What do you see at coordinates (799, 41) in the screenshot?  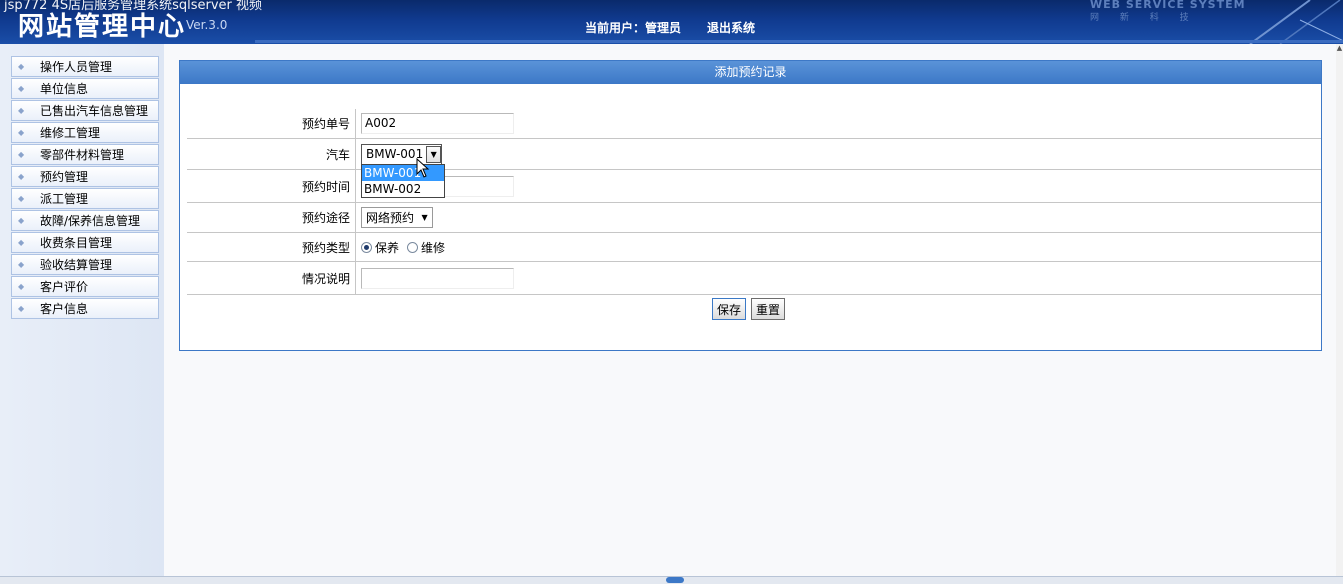 I see `header-underline` at bounding box center [799, 41].